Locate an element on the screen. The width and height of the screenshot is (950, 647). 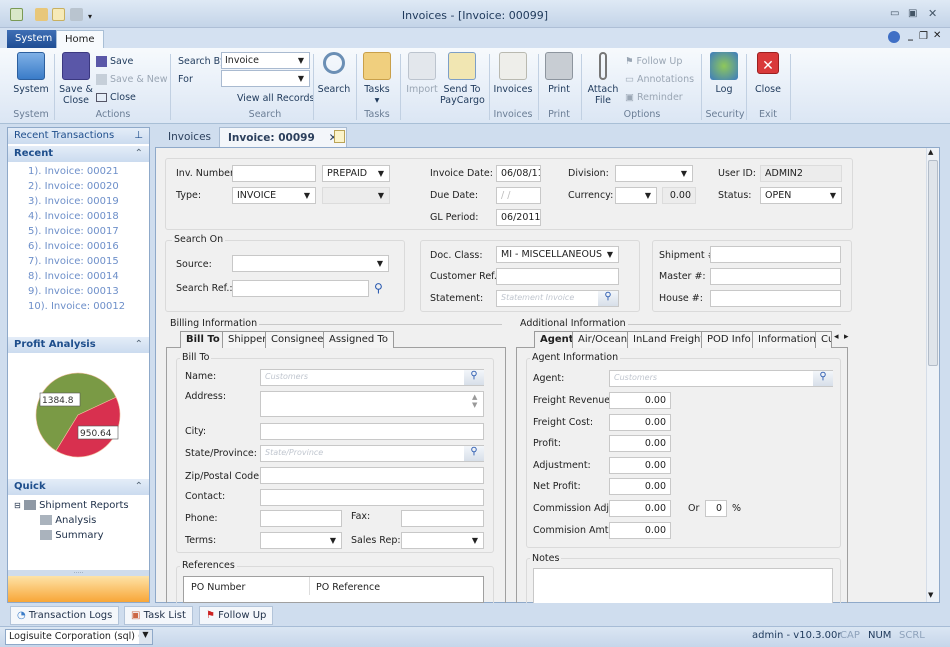
phone-input is located at coordinates (301, 518).